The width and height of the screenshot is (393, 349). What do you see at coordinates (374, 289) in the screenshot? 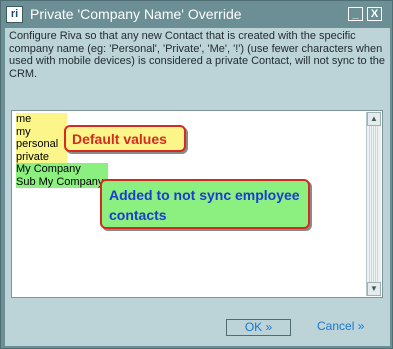
I see `scroll-down-arrow-icon: ▼` at bounding box center [374, 289].